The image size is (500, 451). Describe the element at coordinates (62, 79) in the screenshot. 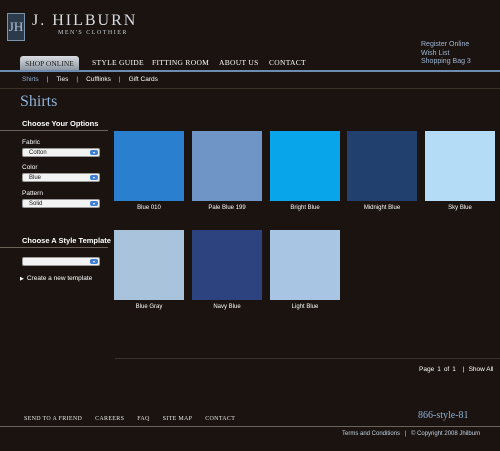

I see `subnav-ties: Ties` at that location.